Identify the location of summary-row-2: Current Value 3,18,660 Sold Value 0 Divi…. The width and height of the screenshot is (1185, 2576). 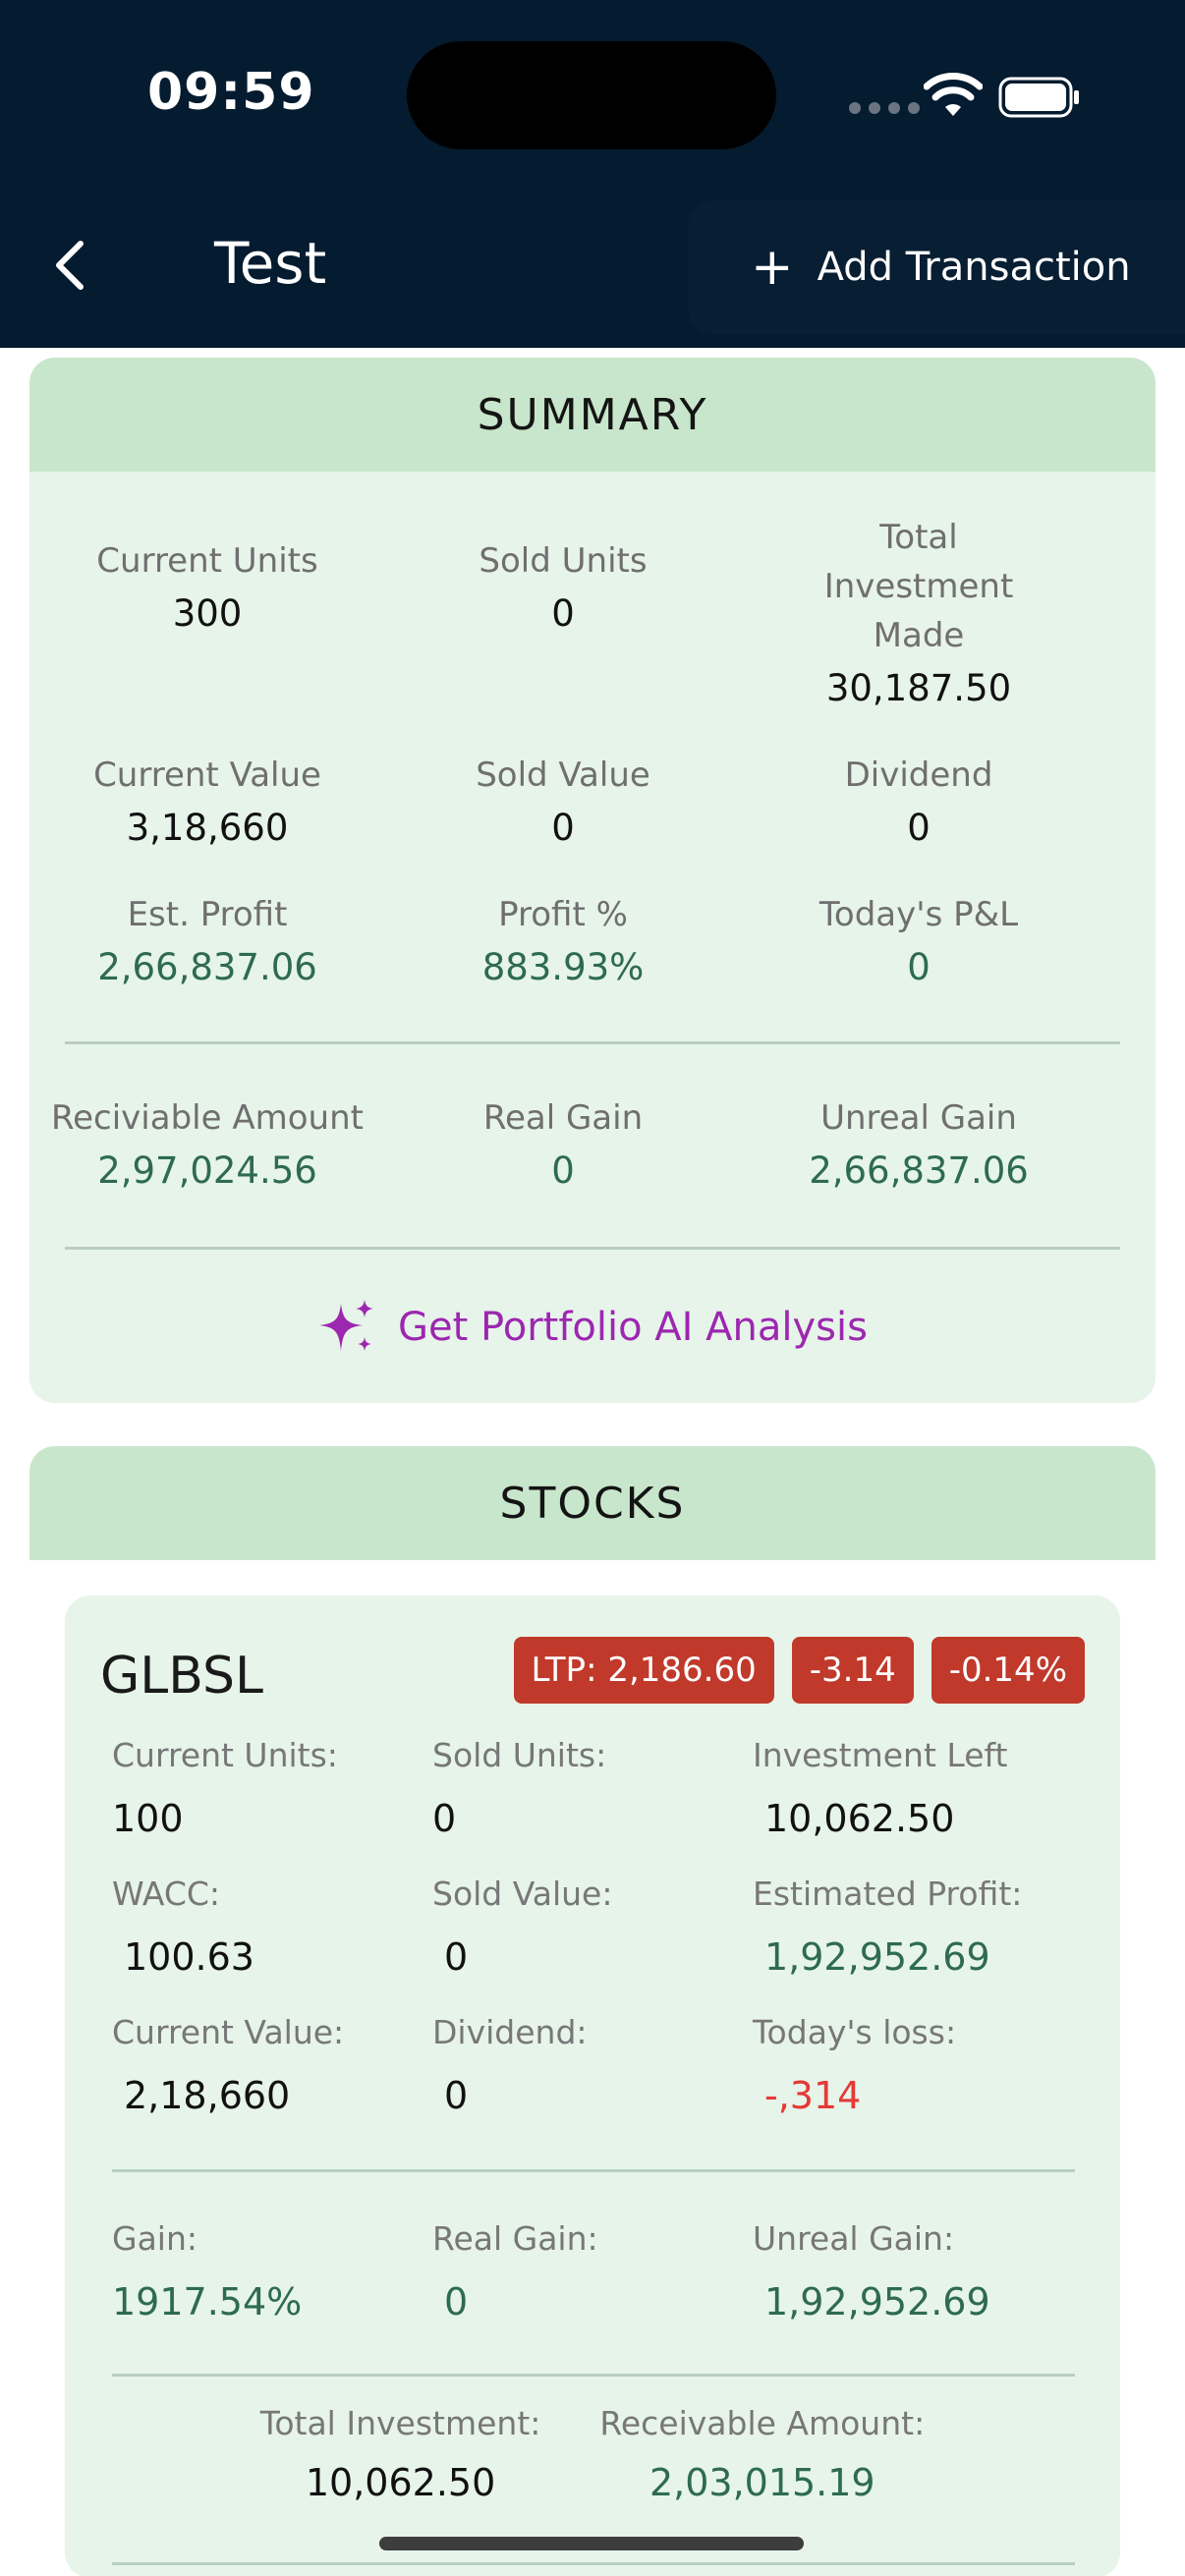
(592, 802).